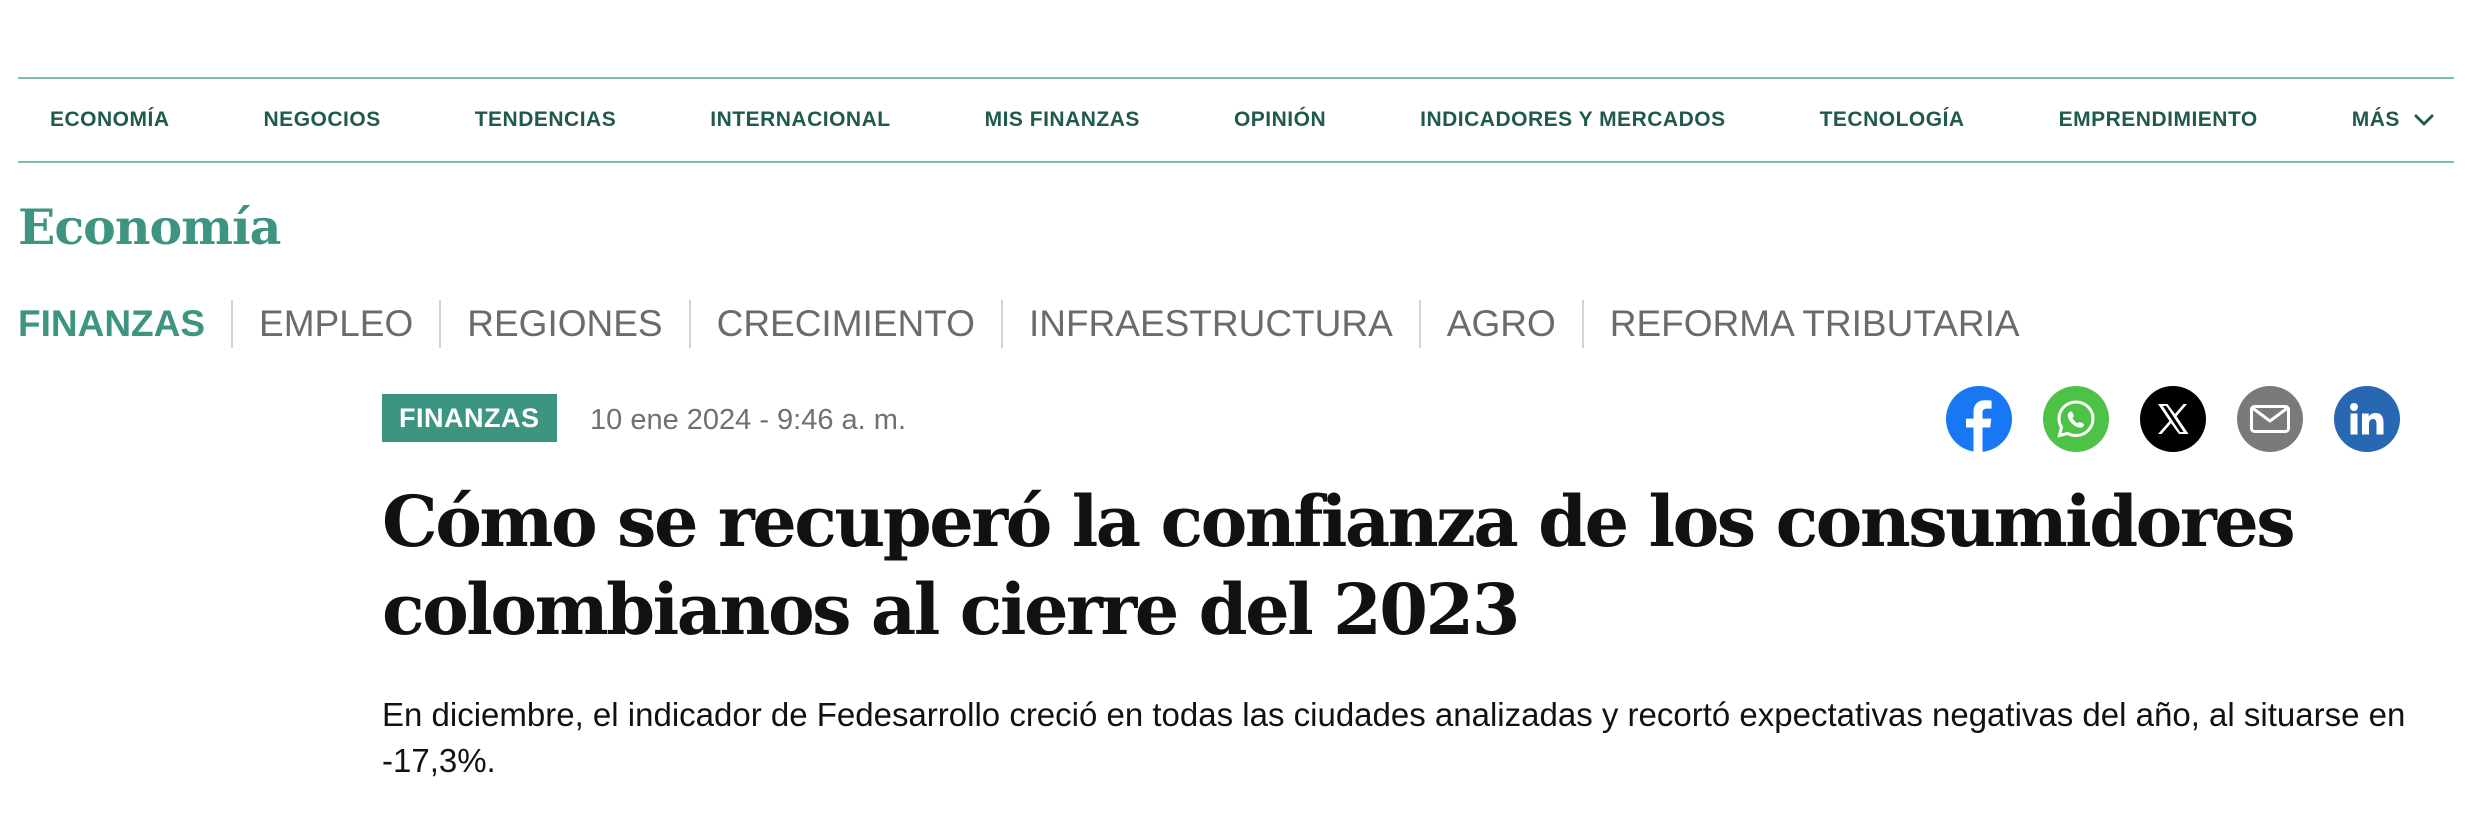  What do you see at coordinates (110, 120) in the screenshot?
I see `nav-item-economia: ECONOMÍA` at bounding box center [110, 120].